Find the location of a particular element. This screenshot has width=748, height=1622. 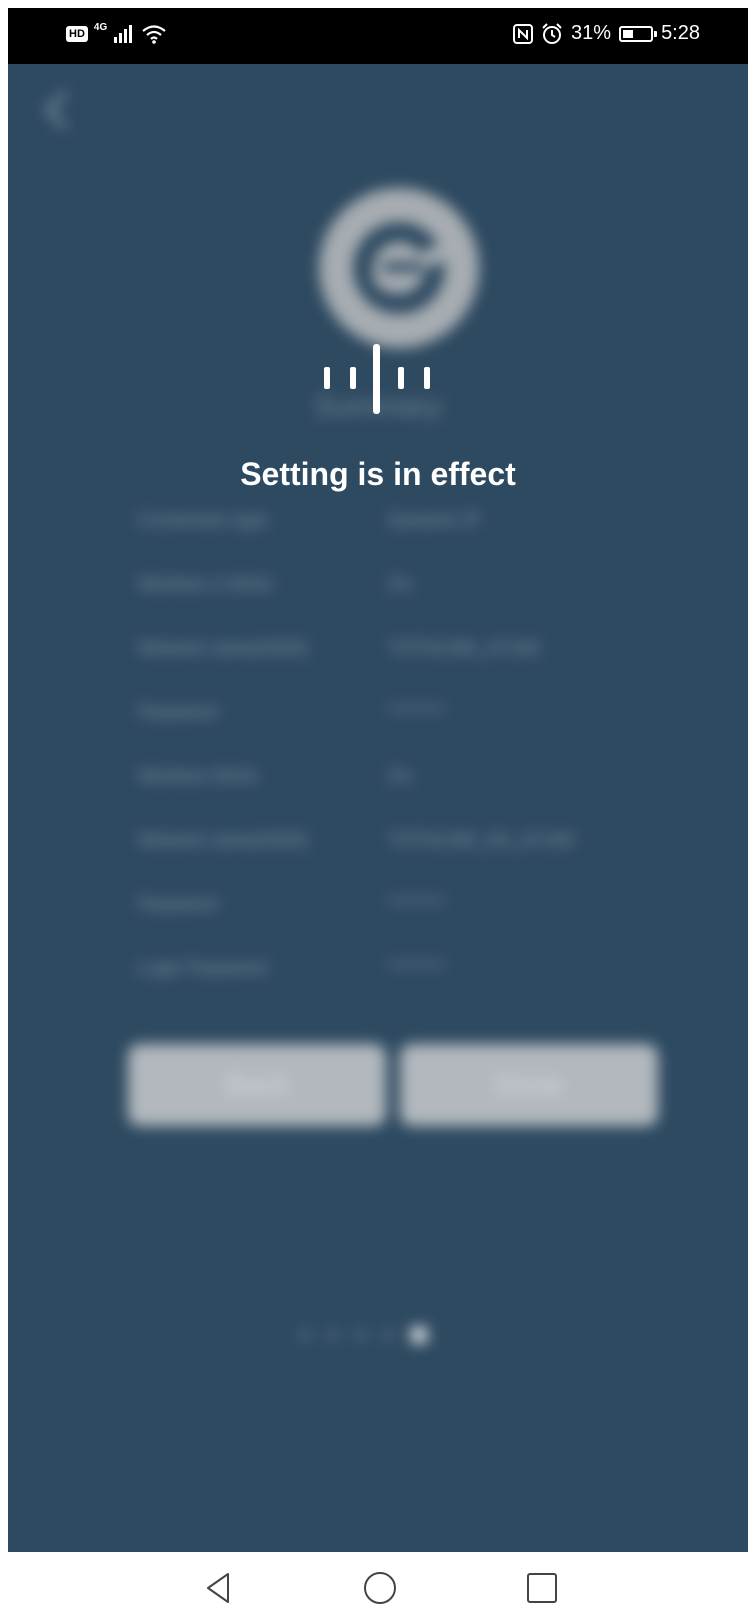

battery-charging-icon is located at coordinates (638, 33).